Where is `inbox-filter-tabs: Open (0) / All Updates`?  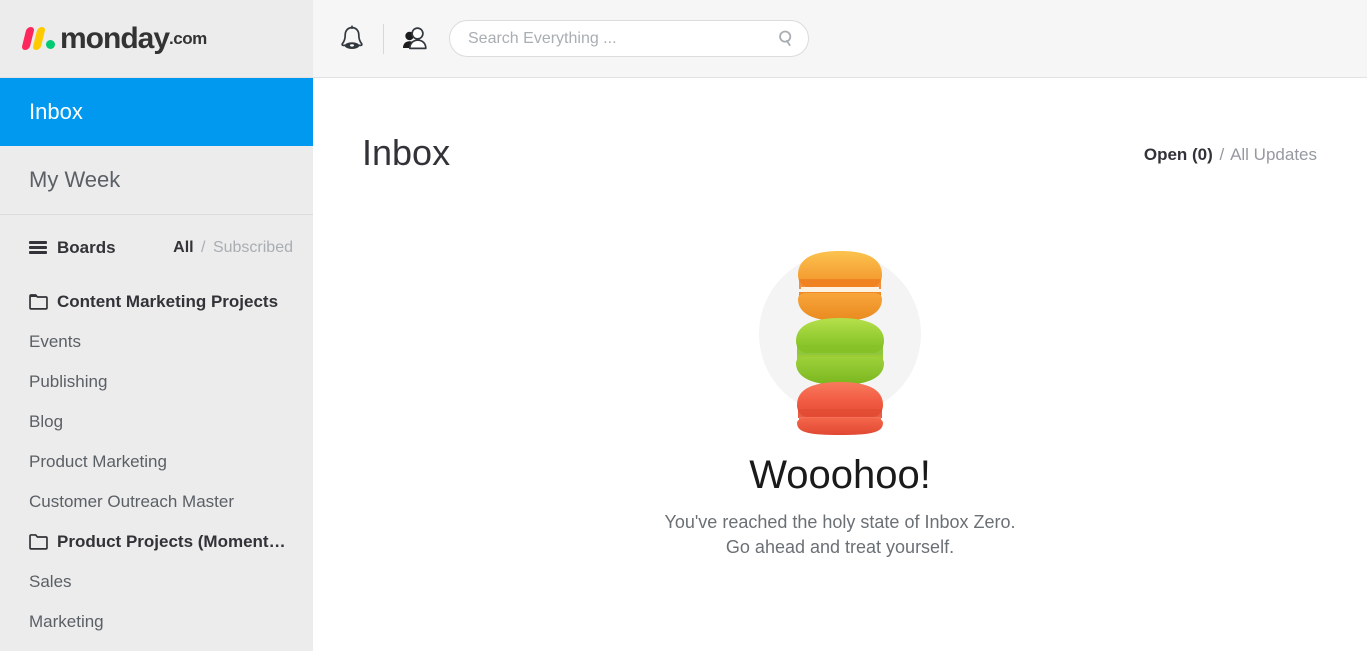
inbox-filter-tabs: Open (0) / All Updates is located at coordinates (1230, 155).